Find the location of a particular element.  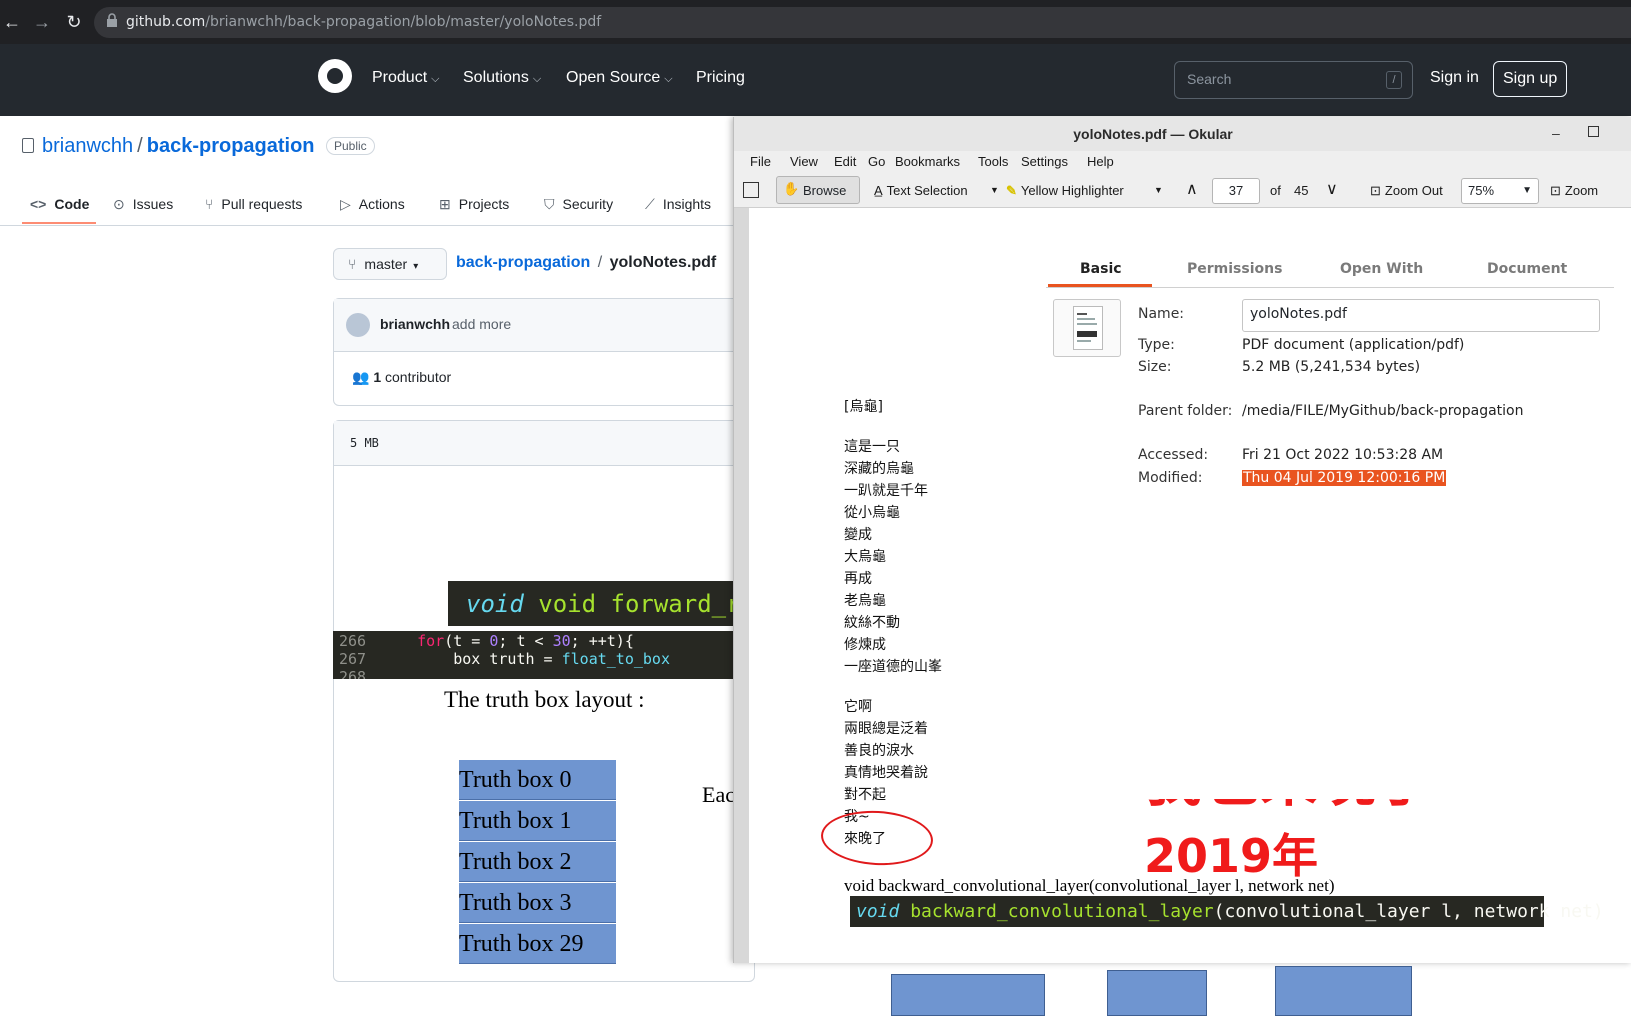

commit-box: brianwchh add more 👥 1 contributor is located at coordinates (544, 352).